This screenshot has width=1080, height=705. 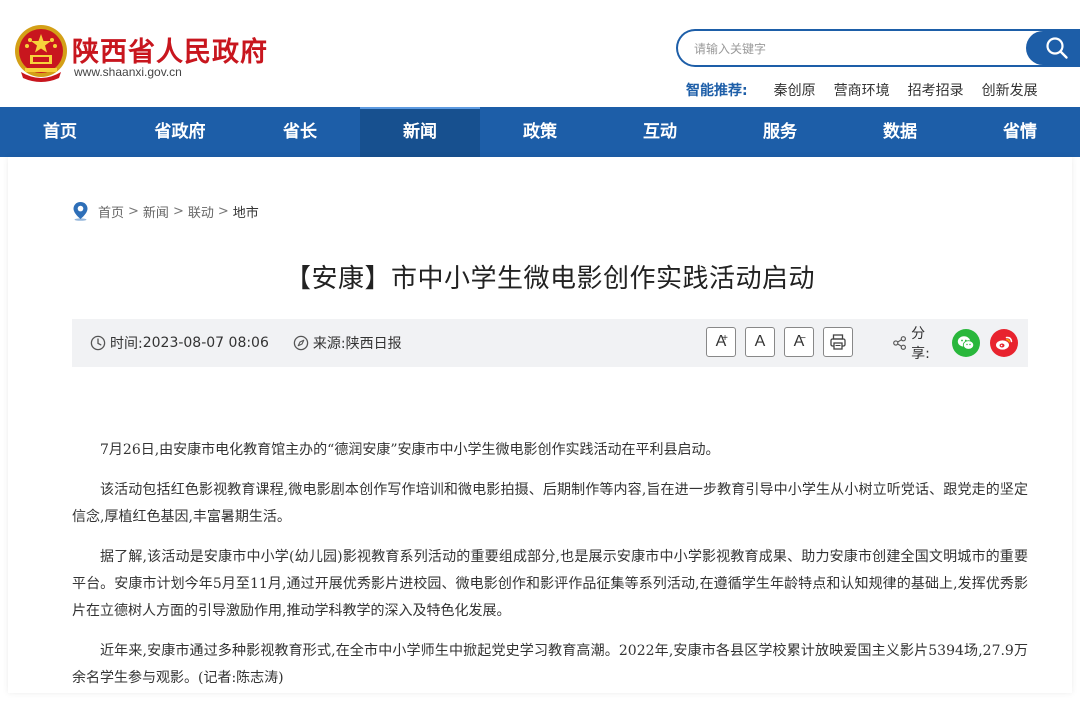 I want to click on search-icon, so click(x=1057, y=48).